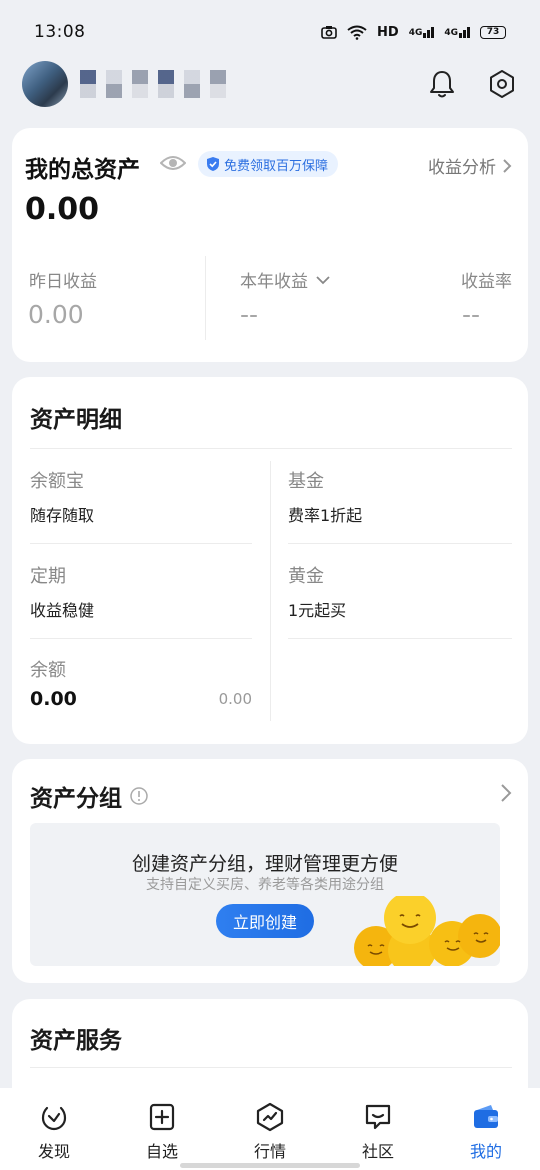  Describe the element at coordinates (470, 314) in the screenshot. I see `metric-value-rate: --` at that location.